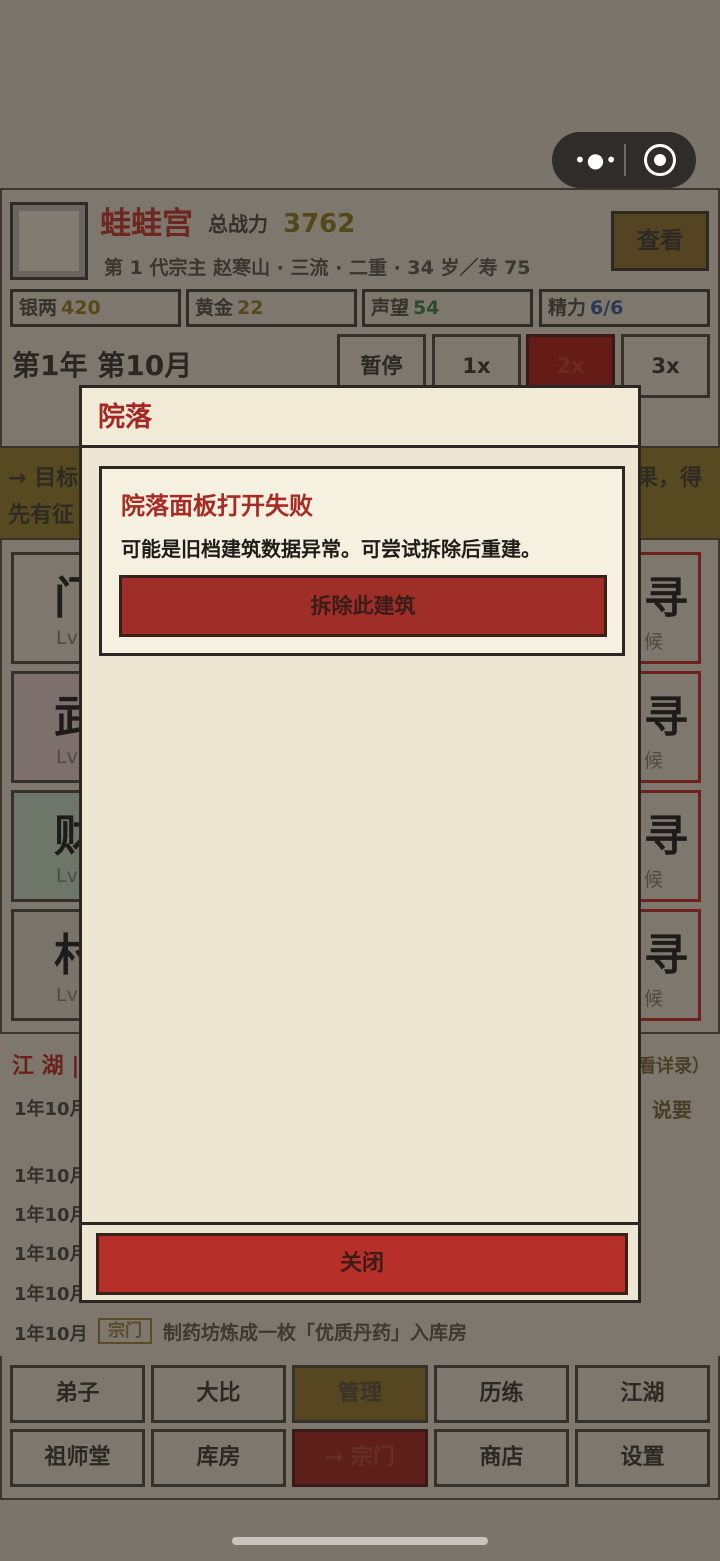 Image resolution: width=720 pixels, height=1561 pixels. Describe the element at coordinates (642, 1458) in the screenshot. I see `nav-settings: 设置` at that location.